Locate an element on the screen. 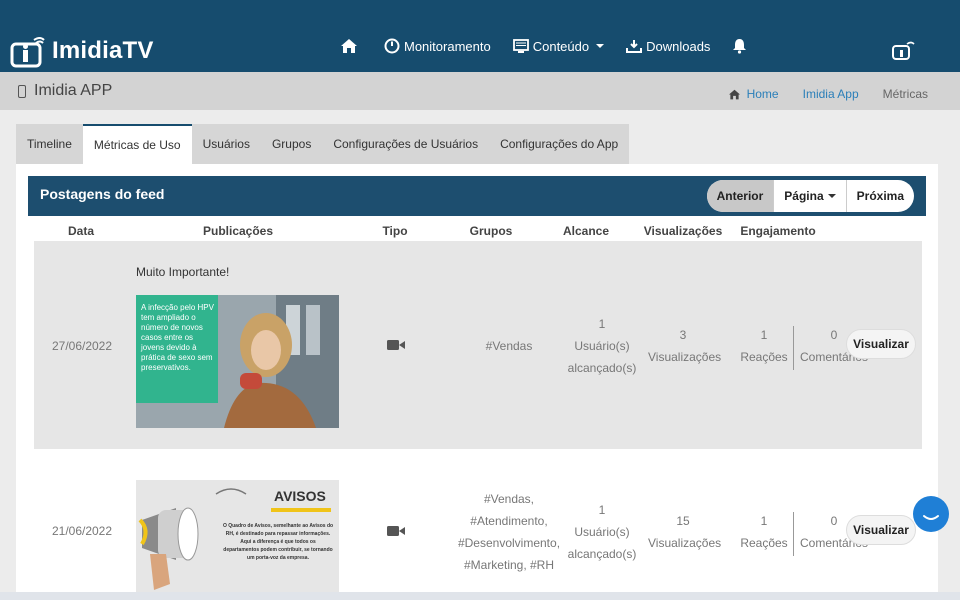  nav-downloads: Downloads is located at coordinates (668, 46).